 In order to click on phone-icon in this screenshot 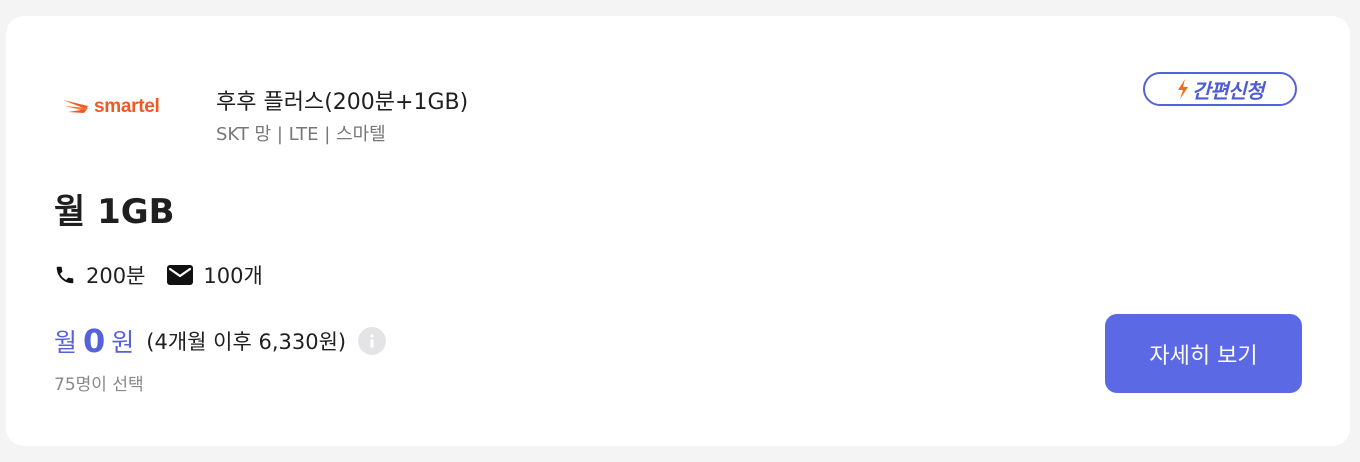, I will do `click(65, 275)`.